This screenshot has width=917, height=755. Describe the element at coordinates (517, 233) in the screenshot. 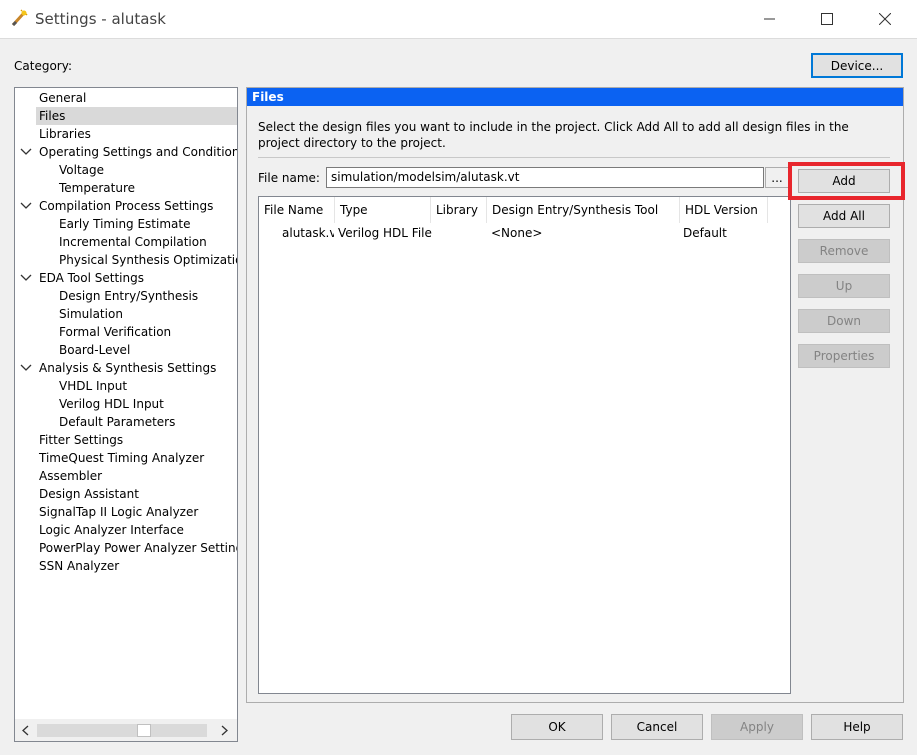

I see `cell-tool: <None>` at that location.